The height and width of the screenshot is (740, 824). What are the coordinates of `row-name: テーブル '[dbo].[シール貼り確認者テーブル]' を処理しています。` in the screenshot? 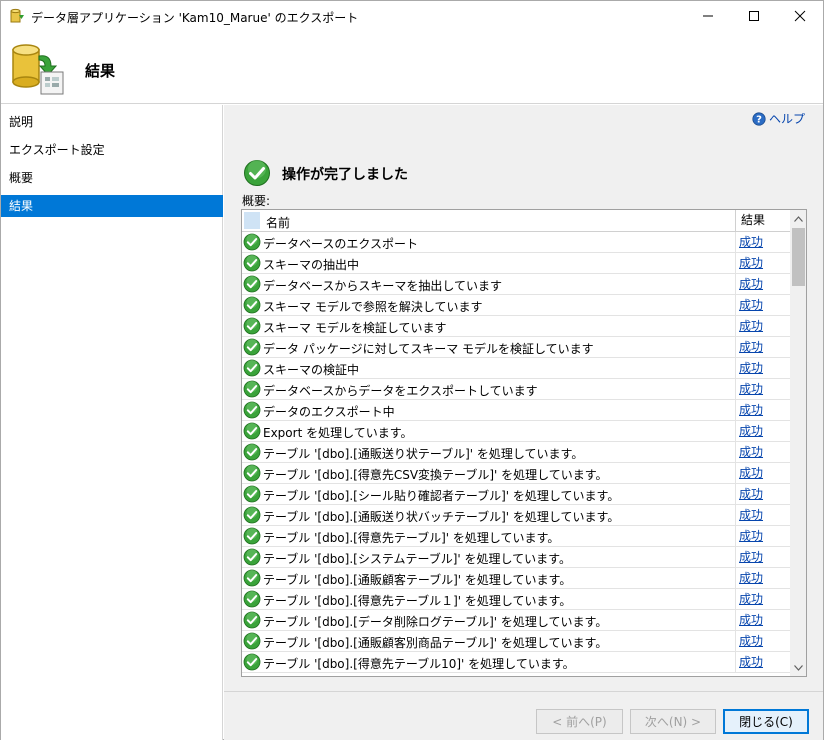 It's located at (441, 496).